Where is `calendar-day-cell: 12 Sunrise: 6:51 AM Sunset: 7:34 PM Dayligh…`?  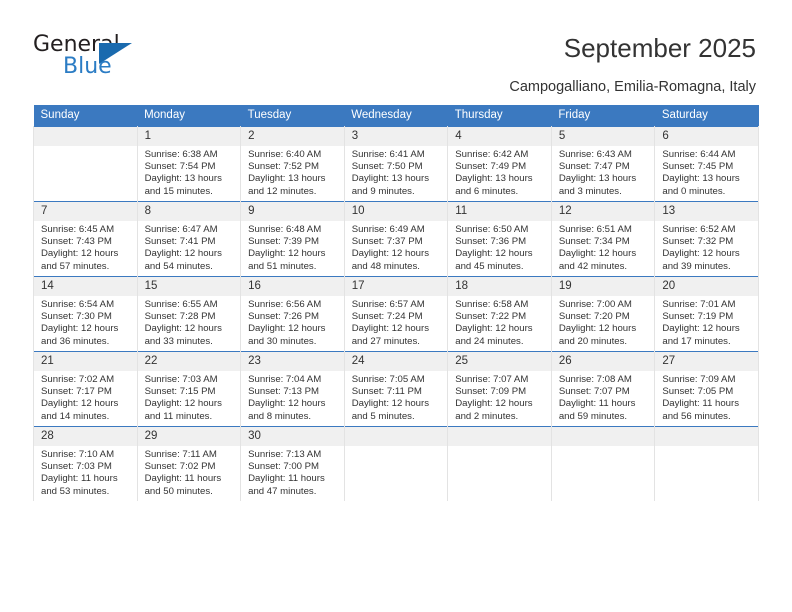
calendar-day-cell: 12 Sunrise: 6:51 AM Sunset: 7:34 PM Dayligh… is located at coordinates (603, 239).